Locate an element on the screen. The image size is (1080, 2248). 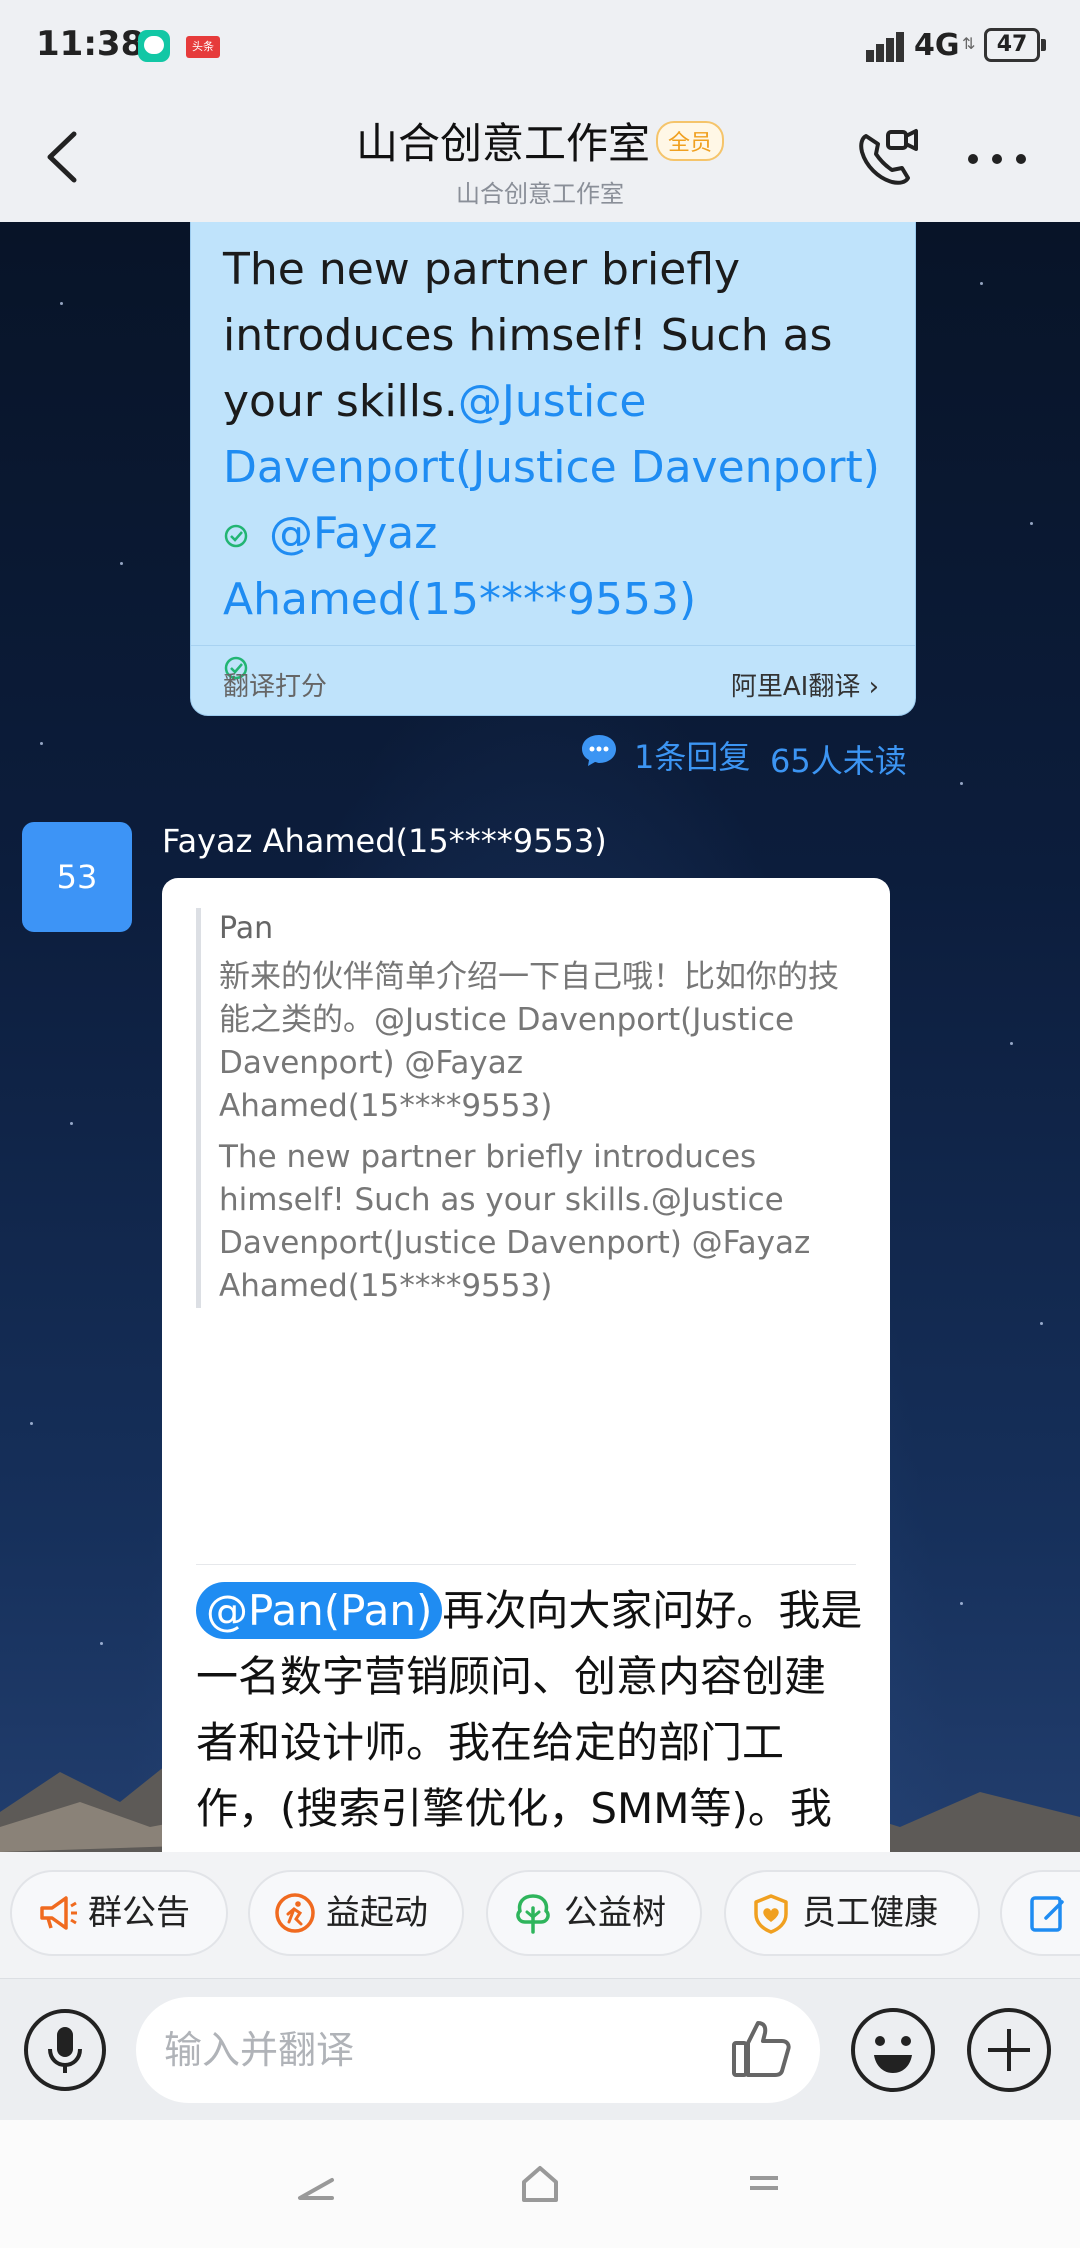
video-call-icon is located at coordinates (888, 157).